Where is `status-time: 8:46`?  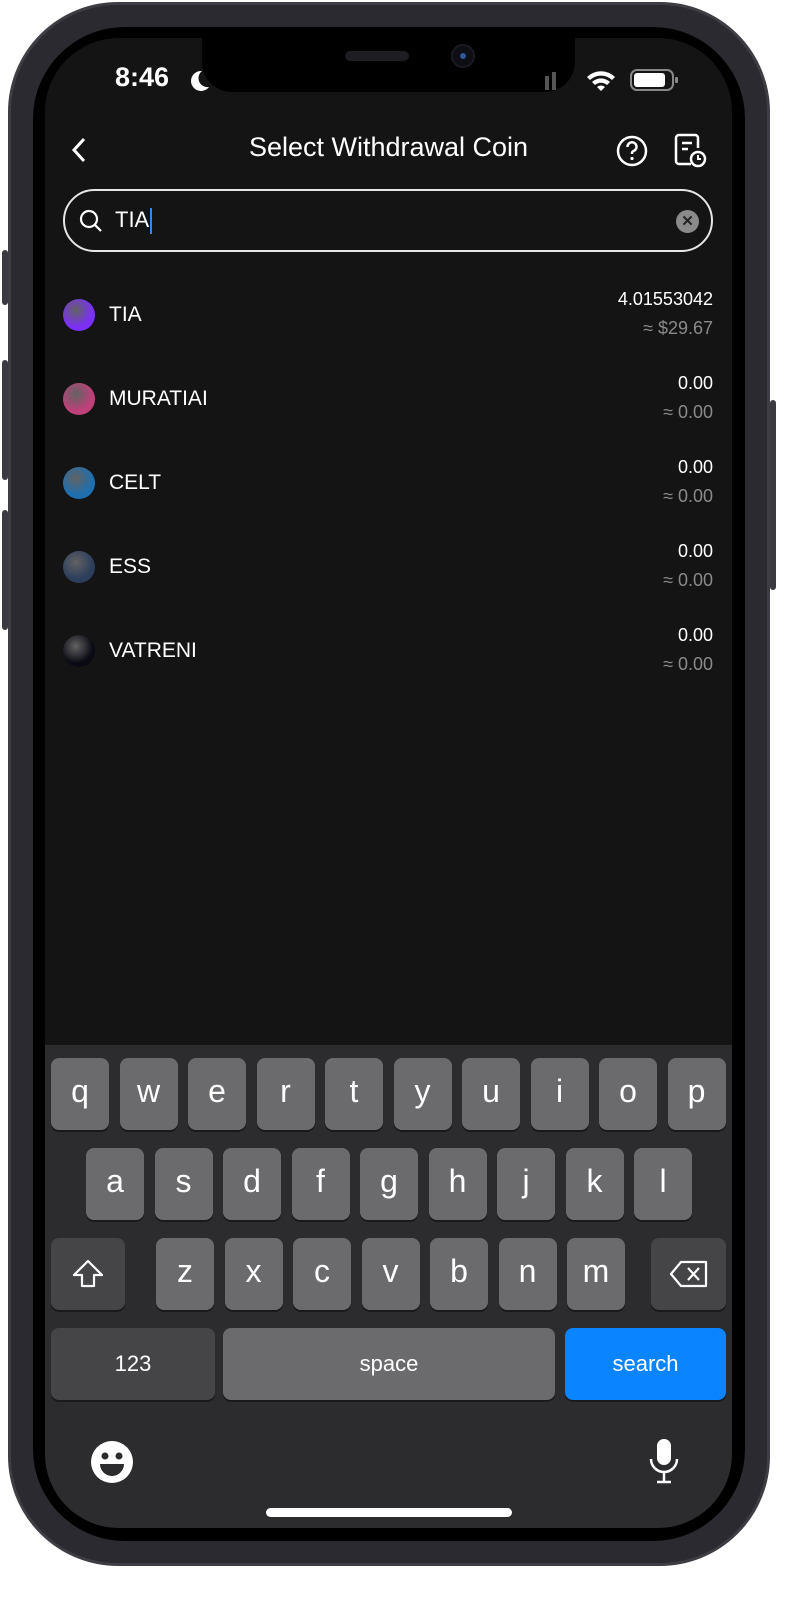 status-time: 8:46 is located at coordinates (142, 77).